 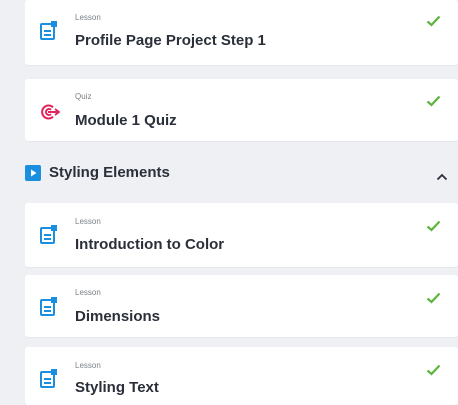 I want to click on quiz-item-module-1: Quiz Module 1 Quiz, so click(x=241, y=110).